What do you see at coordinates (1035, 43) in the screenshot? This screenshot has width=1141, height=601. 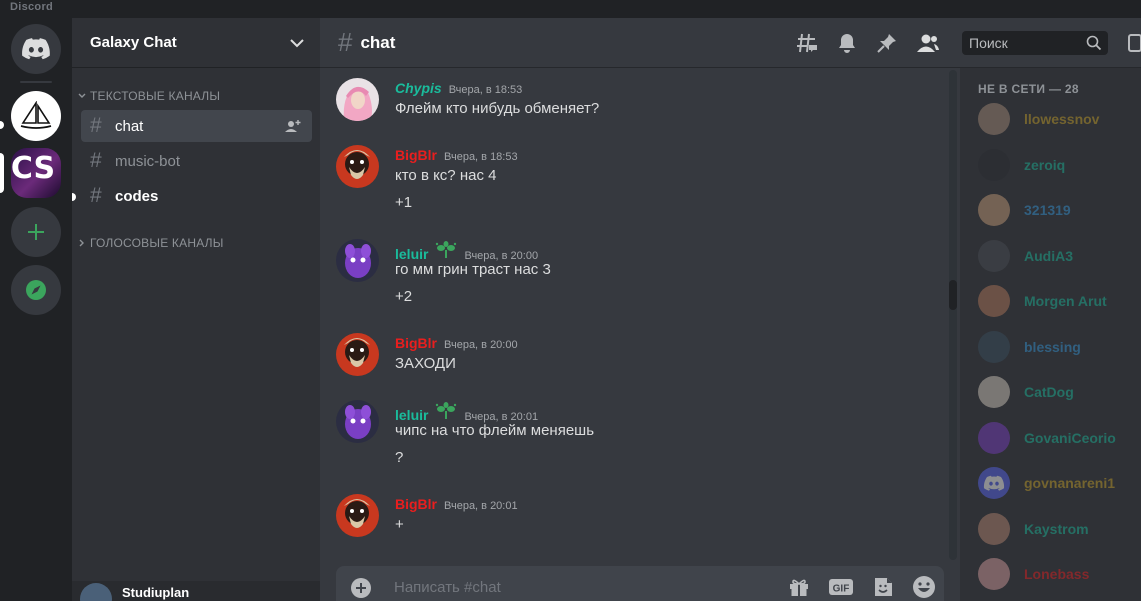 I see `search-input: Поиск` at bounding box center [1035, 43].